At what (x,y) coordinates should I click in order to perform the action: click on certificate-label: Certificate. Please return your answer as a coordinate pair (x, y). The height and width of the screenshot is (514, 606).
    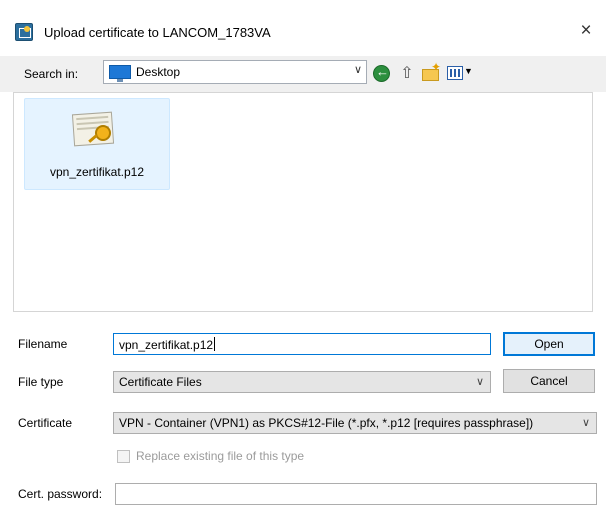
    Looking at the image, I should click on (45, 423).